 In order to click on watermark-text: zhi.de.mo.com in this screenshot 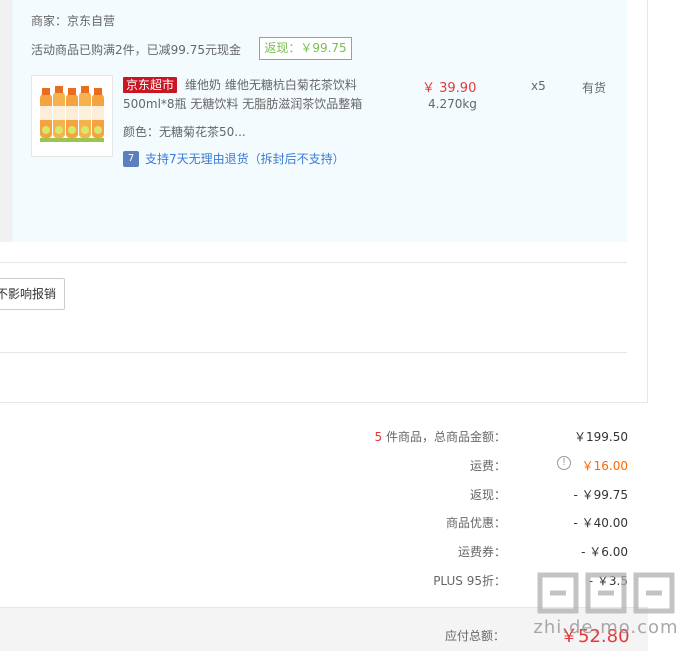, I will do `click(606, 627)`.